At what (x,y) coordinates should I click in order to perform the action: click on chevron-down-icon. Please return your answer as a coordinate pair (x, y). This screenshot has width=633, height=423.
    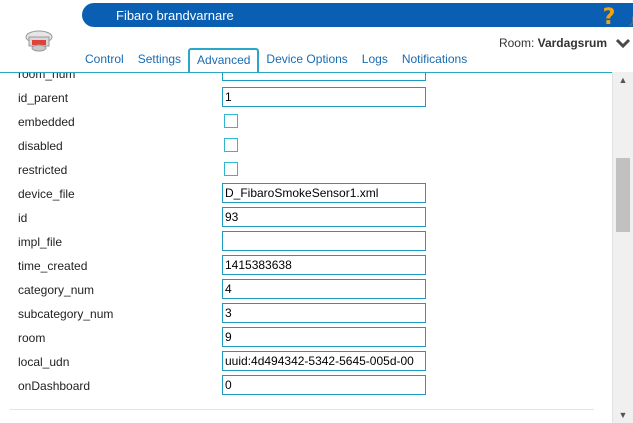
    Looking at the image, I should click on (623, 42).